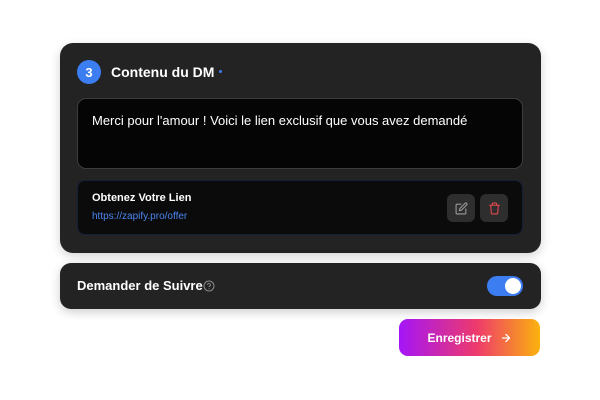  Describe the element at coordinates (163, 72) in the screenshot. I see `dm-card-title: Contenu du DM` at that location.